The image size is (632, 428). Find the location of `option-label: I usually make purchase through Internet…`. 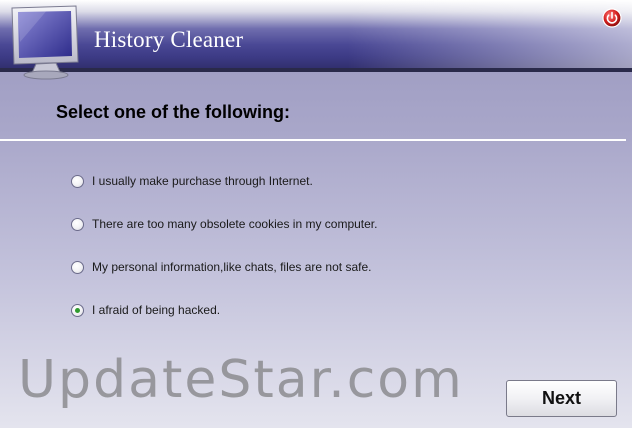

option-label: I usually make purchase through Internet… is located at coordinates (202, 181).